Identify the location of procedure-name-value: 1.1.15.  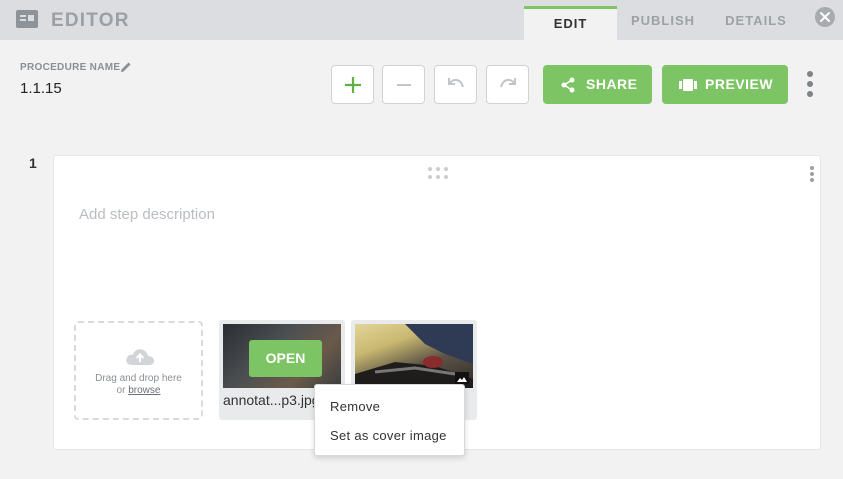
(41, 88).